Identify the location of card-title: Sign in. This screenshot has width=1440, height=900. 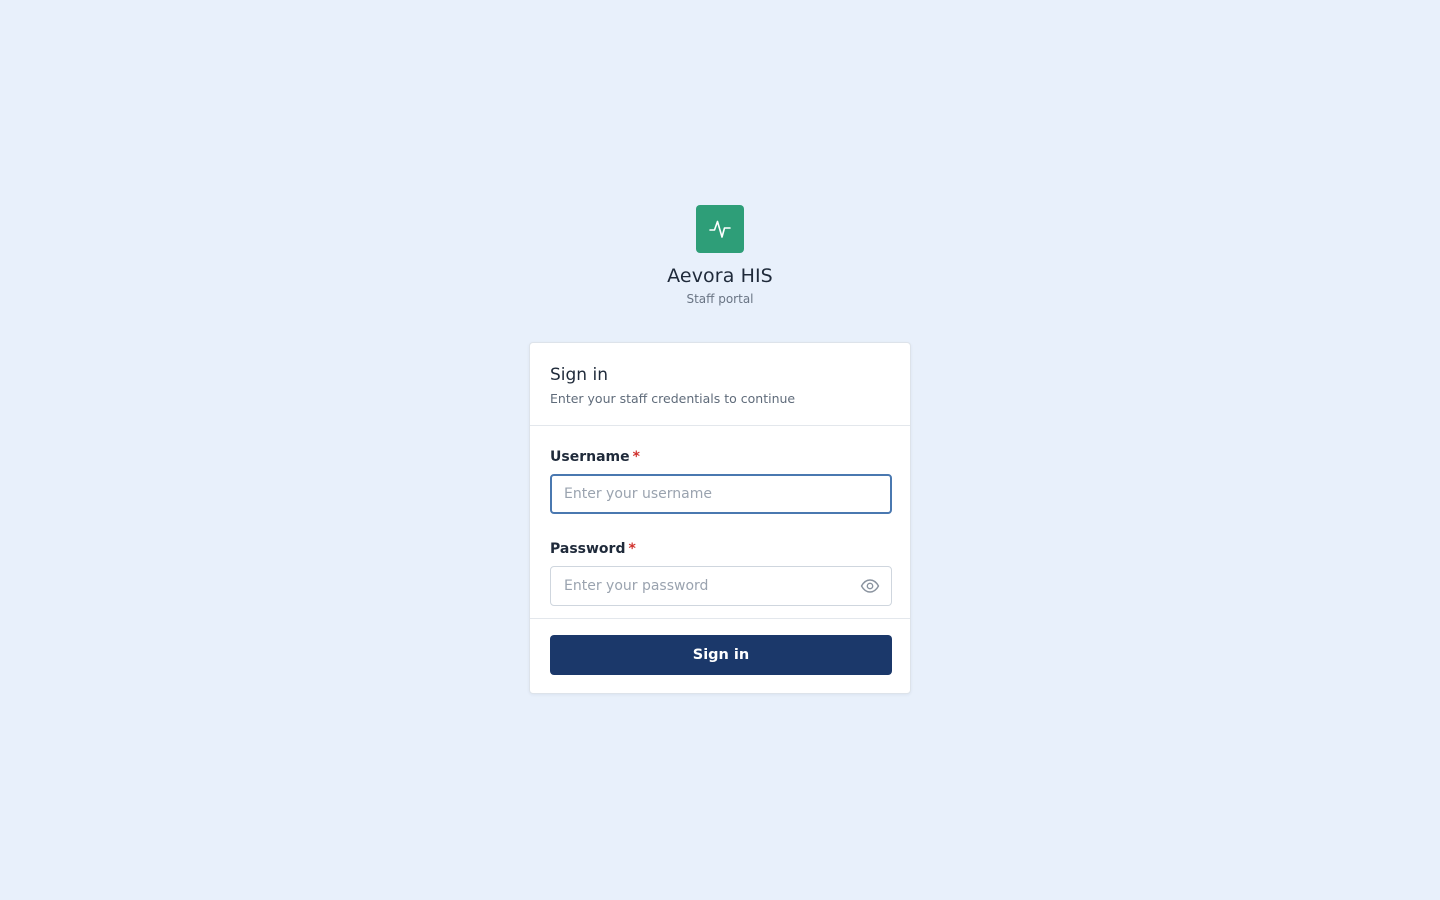
(579, 375).